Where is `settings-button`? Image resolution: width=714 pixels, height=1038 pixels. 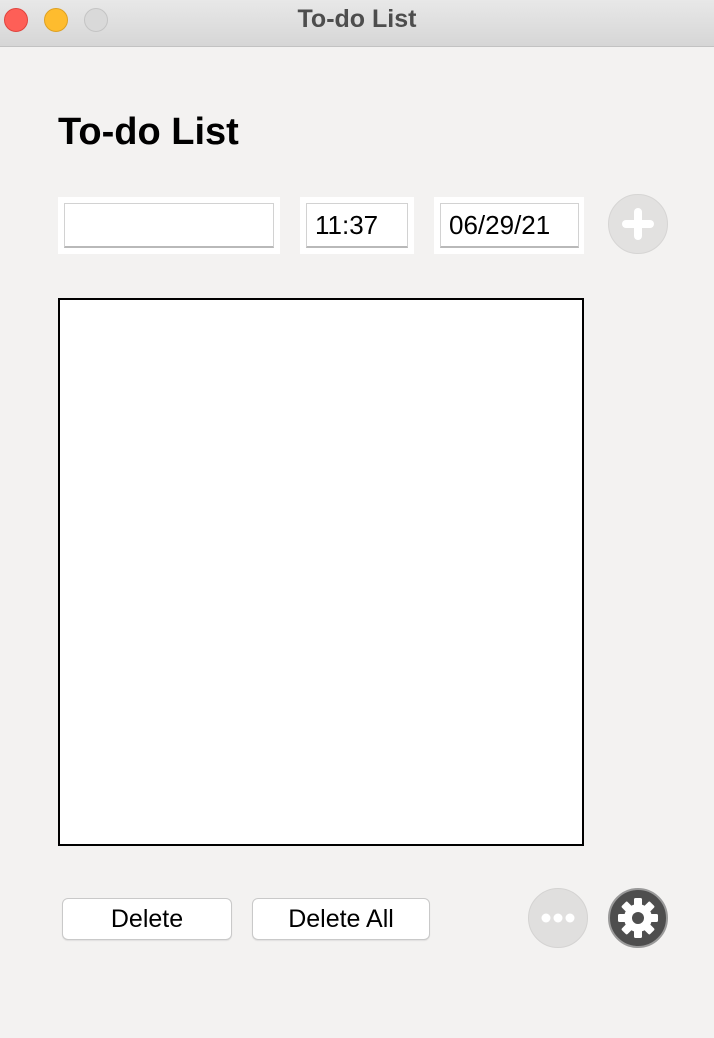 settings-button is located at coordinates (638, 918).